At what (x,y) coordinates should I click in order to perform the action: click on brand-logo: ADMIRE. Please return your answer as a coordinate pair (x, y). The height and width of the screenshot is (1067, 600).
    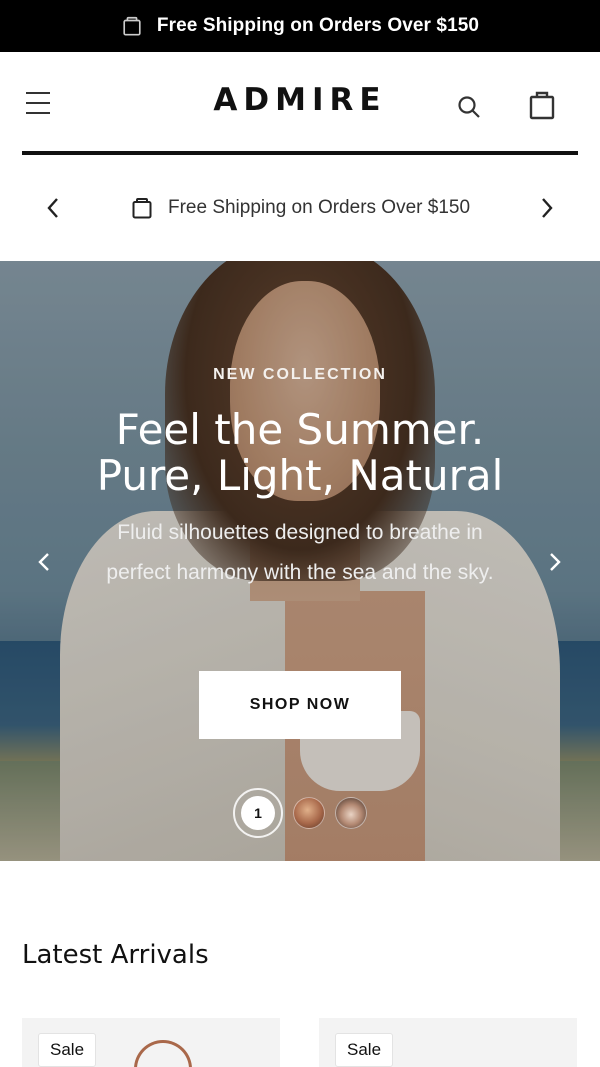
    Looking at the image, I should click on (300, 100).